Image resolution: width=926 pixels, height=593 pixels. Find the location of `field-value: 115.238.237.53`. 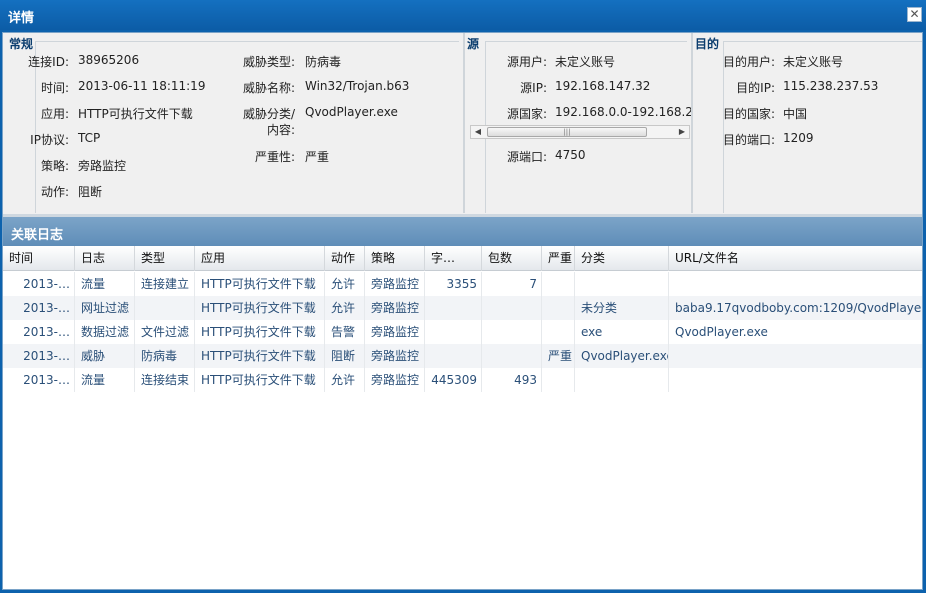

field-value: 115.238.237.53 is located at coordinates (831, 86).